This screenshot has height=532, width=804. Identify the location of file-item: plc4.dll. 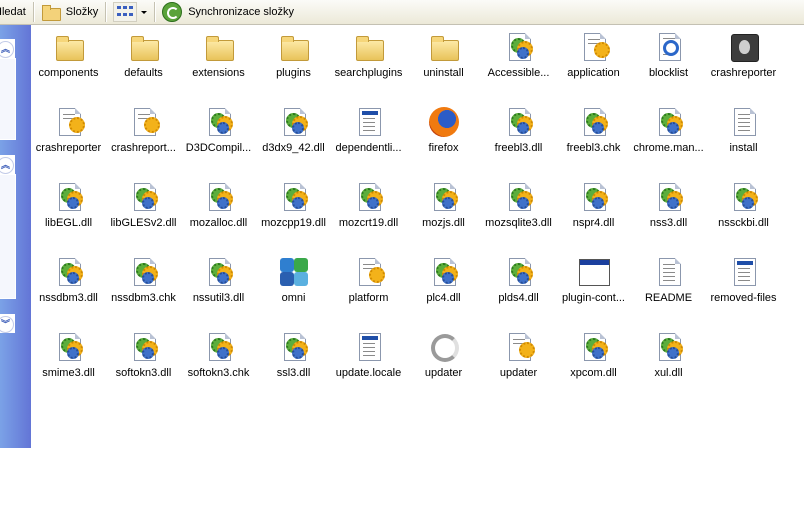
(443, 287).